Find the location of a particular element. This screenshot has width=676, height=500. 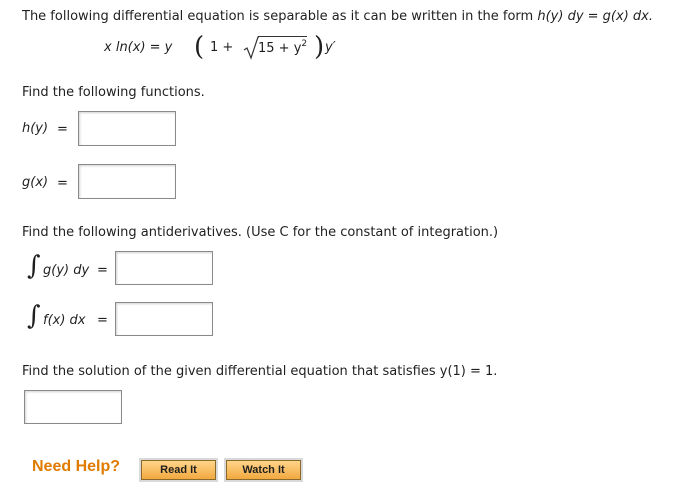

g-label: g(x) is located at coordinates (35, 182).